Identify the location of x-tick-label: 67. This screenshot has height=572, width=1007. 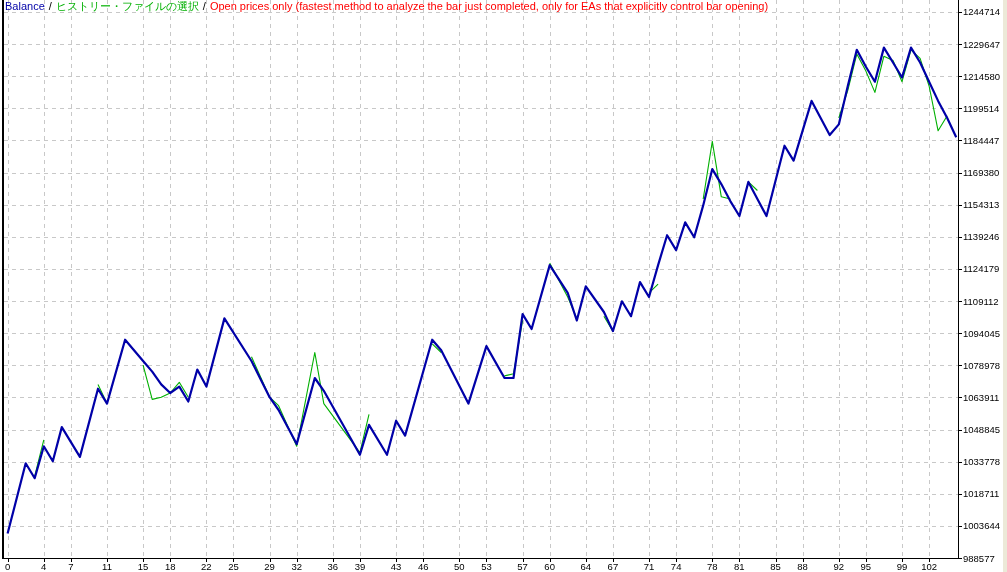
(613, 566).